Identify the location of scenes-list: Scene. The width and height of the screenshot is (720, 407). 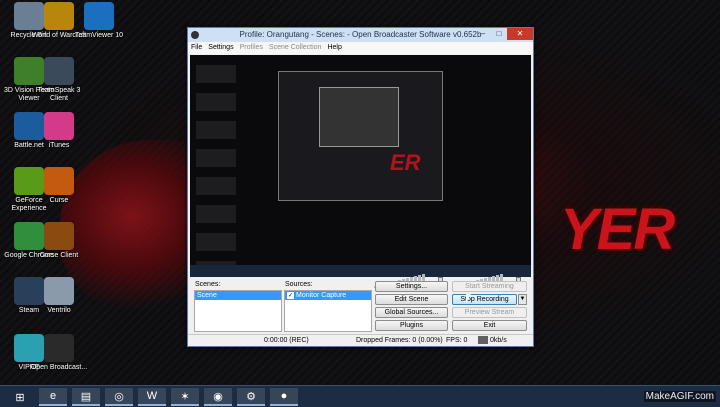
(238, 311).